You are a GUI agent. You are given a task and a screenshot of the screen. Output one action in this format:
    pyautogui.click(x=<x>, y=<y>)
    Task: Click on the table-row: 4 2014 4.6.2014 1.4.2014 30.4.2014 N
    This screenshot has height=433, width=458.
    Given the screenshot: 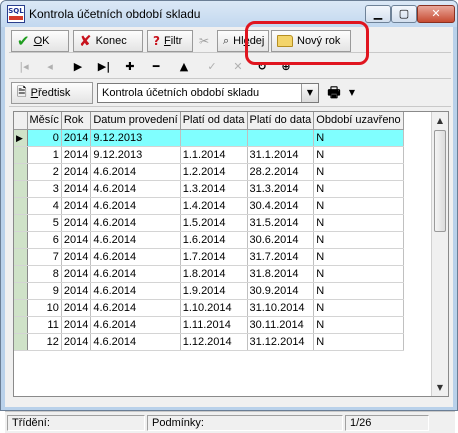 What is the action you would take?
    pyautogui.click(x=209, y=206)
    